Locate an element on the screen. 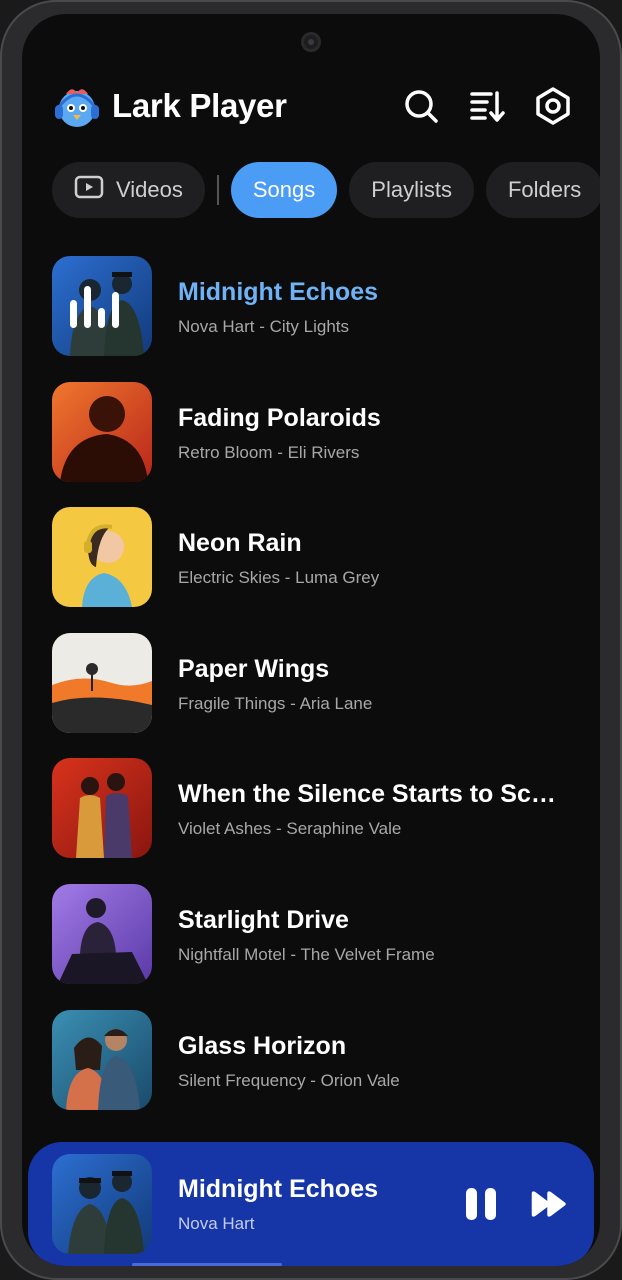  now-playing-bar: Midnight Echoes Nova Hart is located at coordinates (311, 1204).